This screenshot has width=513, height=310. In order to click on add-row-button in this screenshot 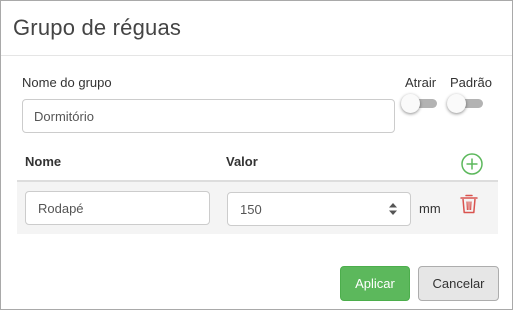, I will do `click(472, 164)`.